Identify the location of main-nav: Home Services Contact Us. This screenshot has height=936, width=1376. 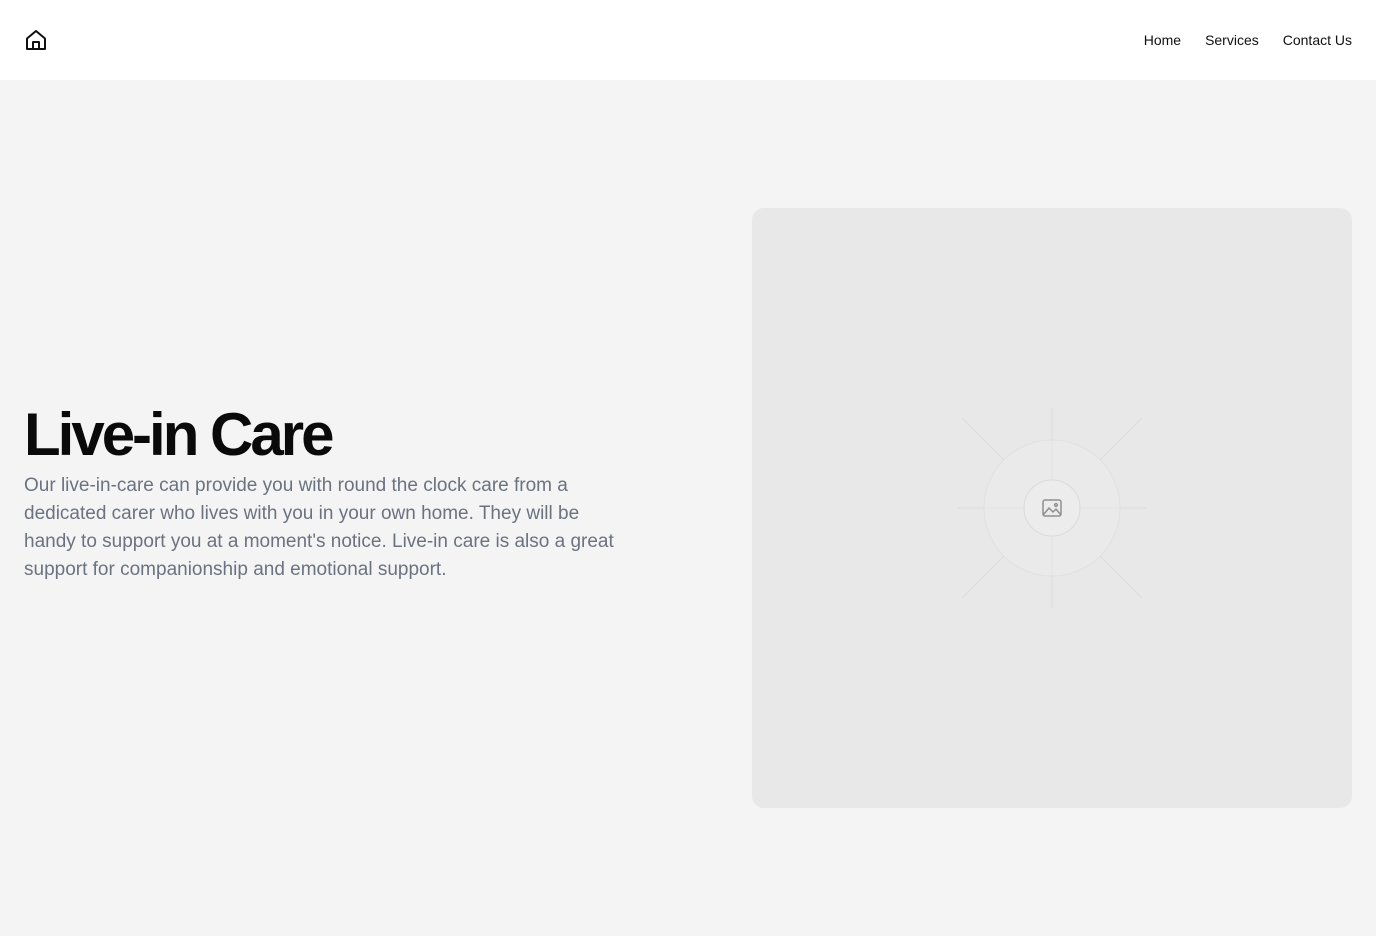
(1248, 40).